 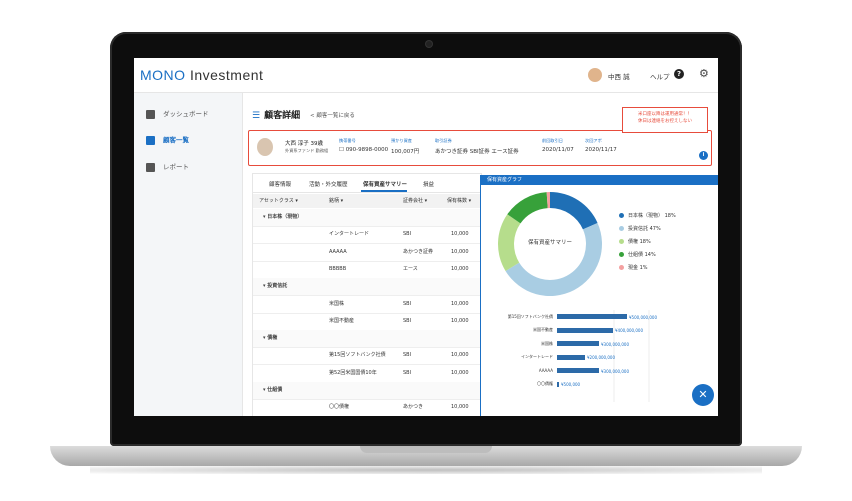 I want to click on tab-activity: 活動・外交履歴, so click(x=328, y=184).